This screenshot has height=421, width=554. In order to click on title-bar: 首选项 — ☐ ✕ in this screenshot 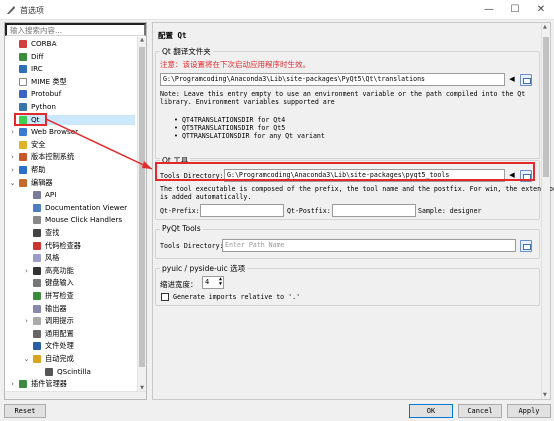, I will do `click(277, 10)`.